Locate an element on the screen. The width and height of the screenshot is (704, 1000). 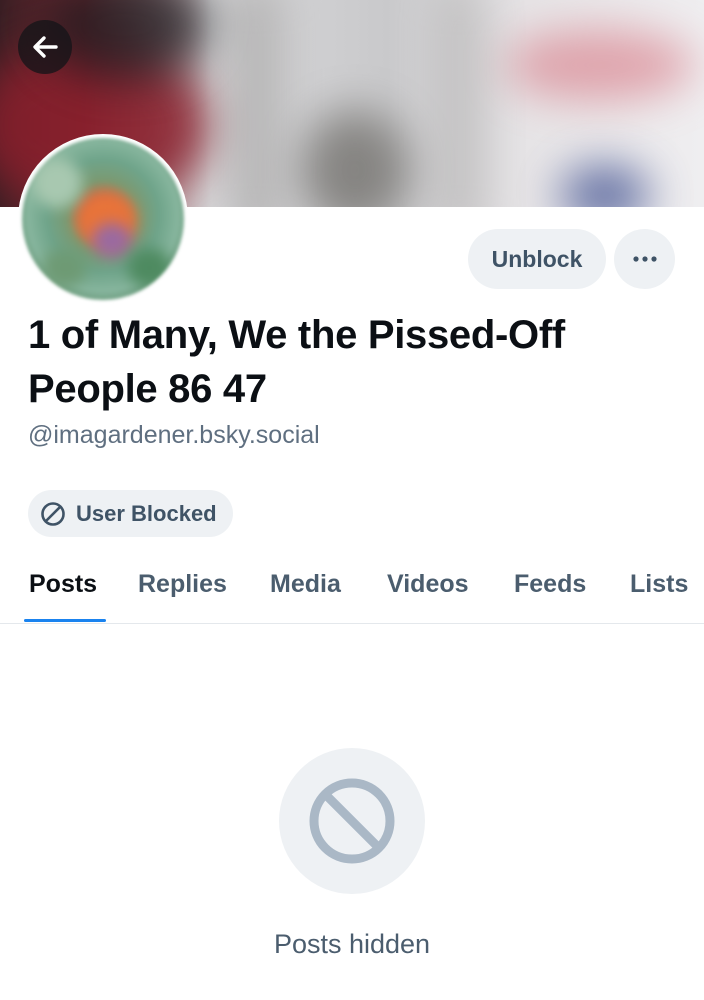
tab-lists: Lists is located at coordinates (659, 584).